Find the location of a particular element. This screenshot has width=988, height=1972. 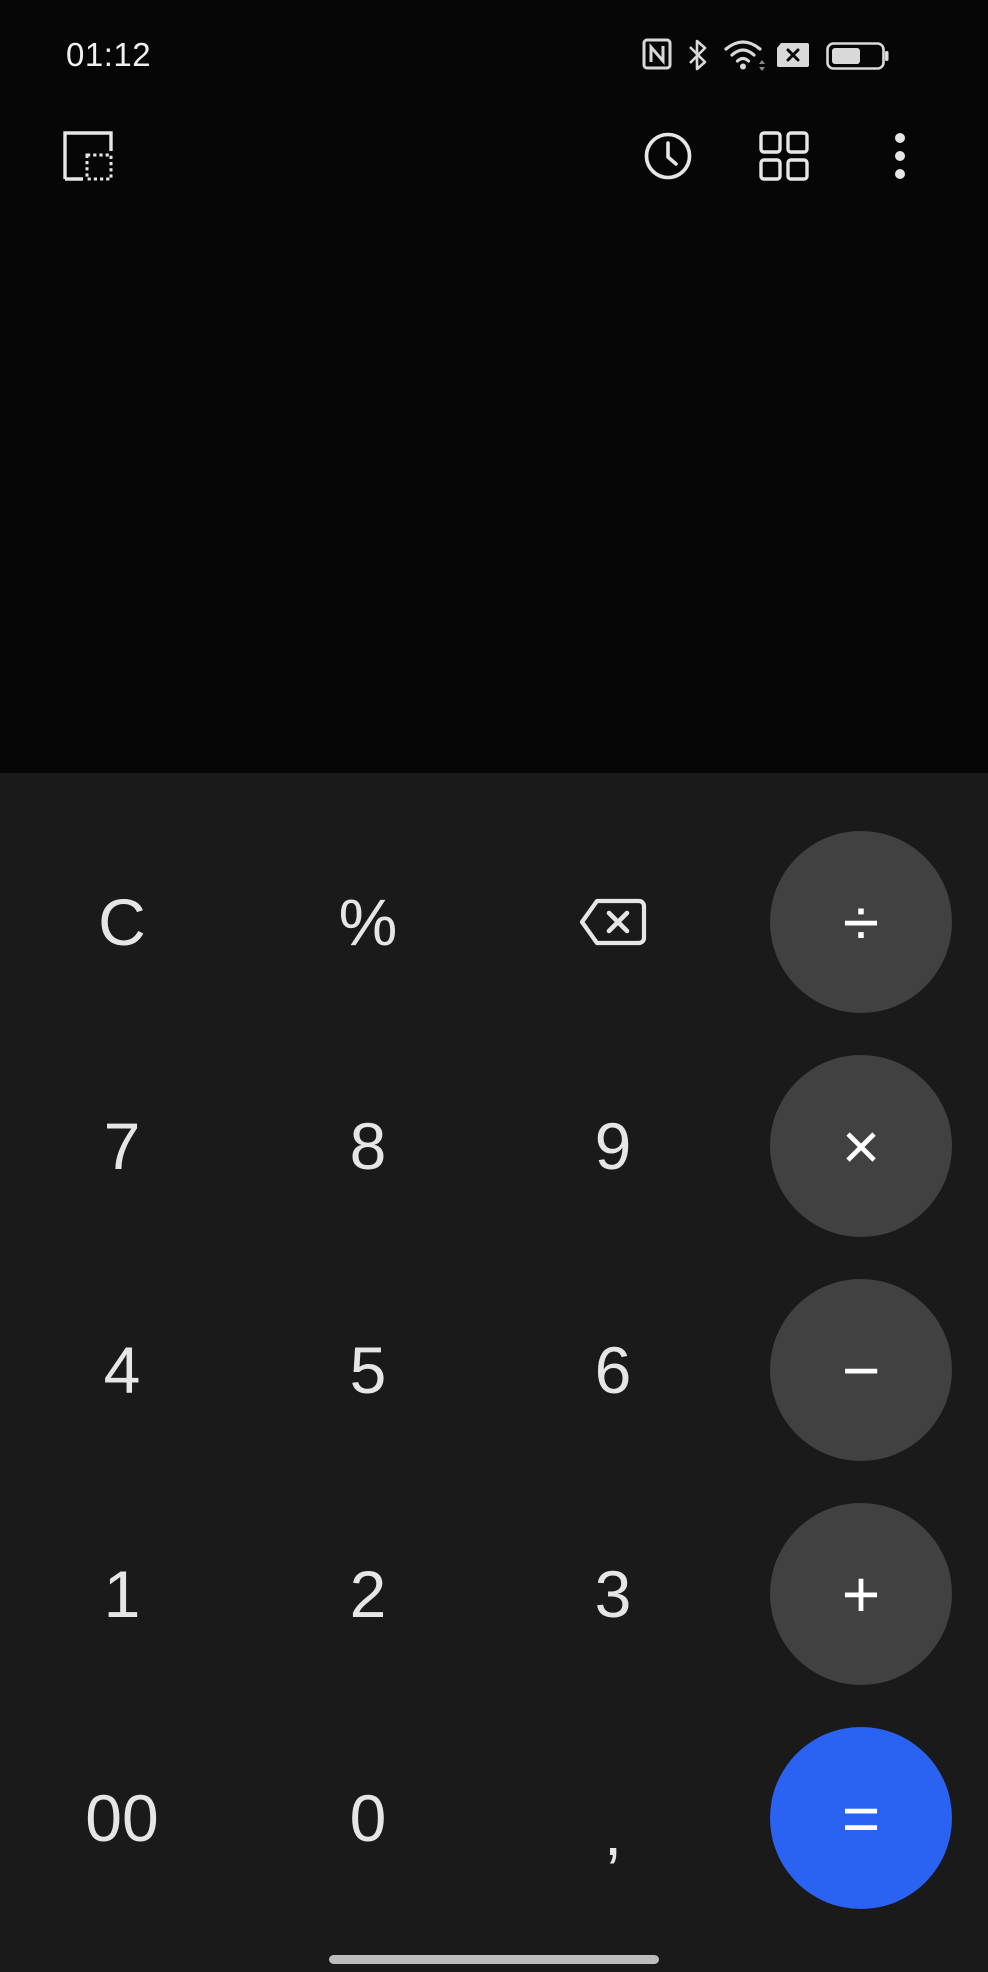

digit-4-label: 4 is located at coordinates (122, 1370).